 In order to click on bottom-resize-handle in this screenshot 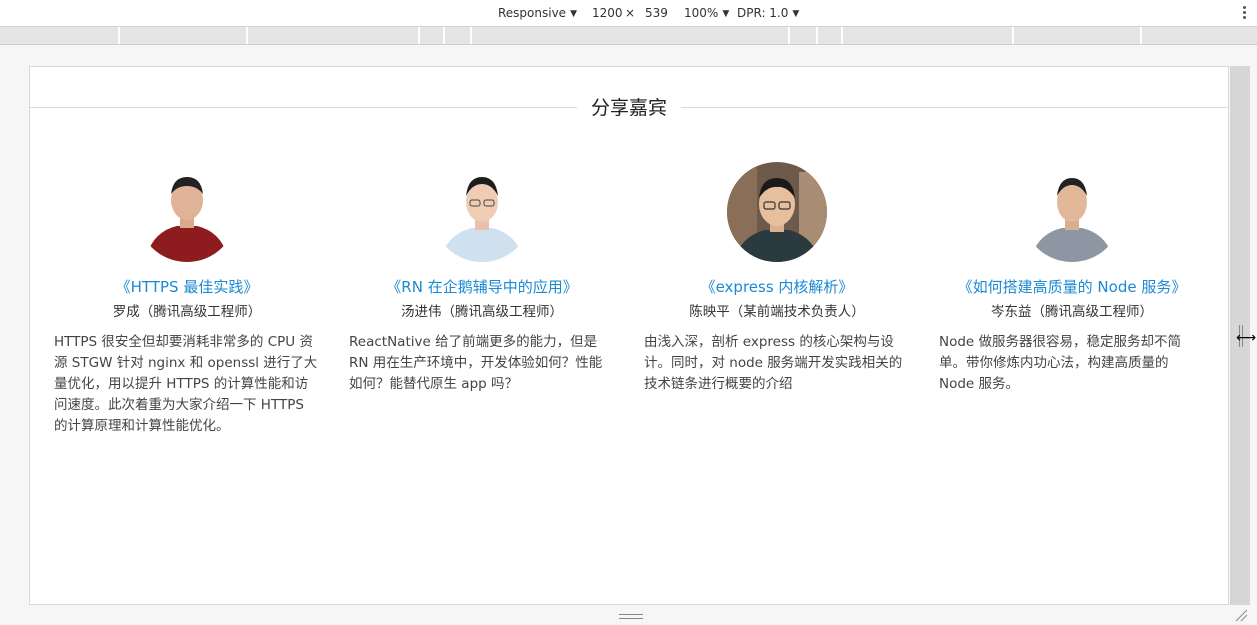, I will do `click(629, 615)`.